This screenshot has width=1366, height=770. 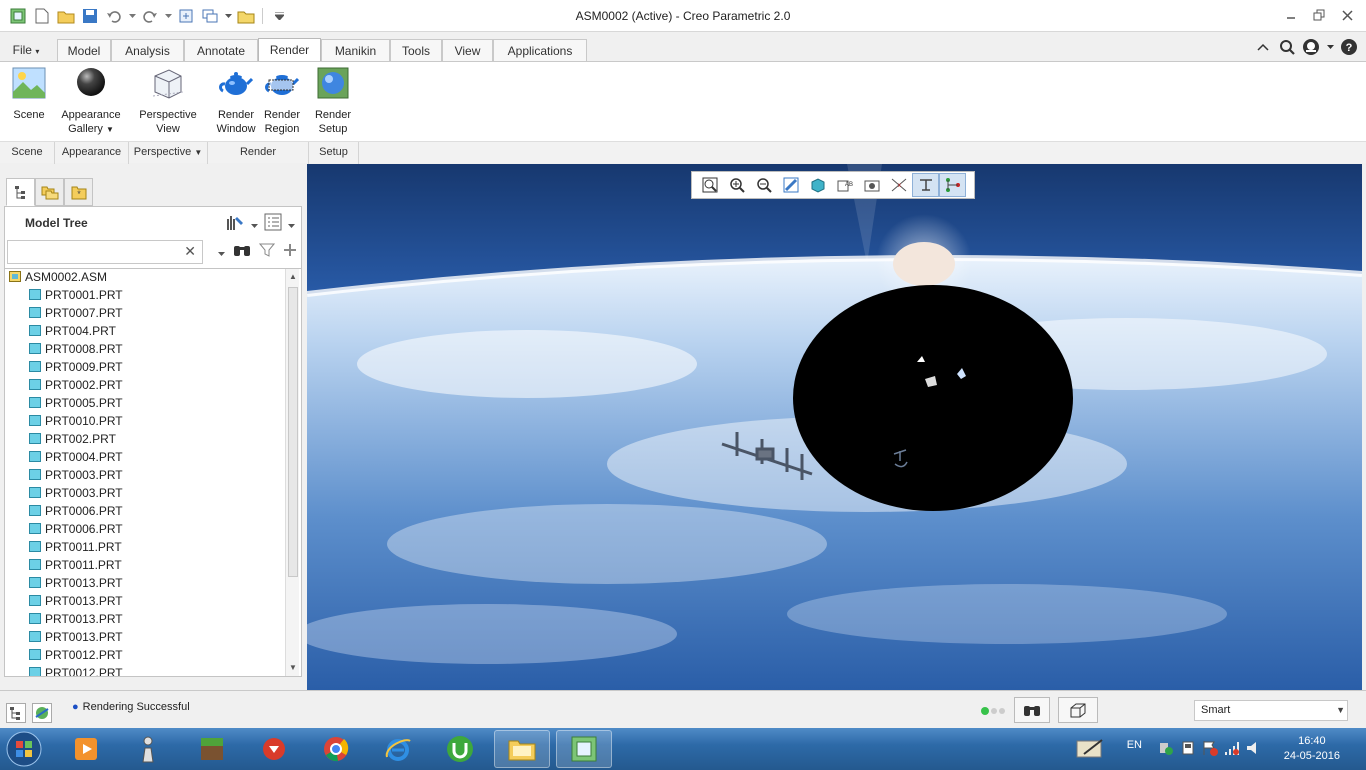 What do you see at coordinates (1319, 15) in the screenshot?
I see `restore-icon` at bounding box center [1319, 15].